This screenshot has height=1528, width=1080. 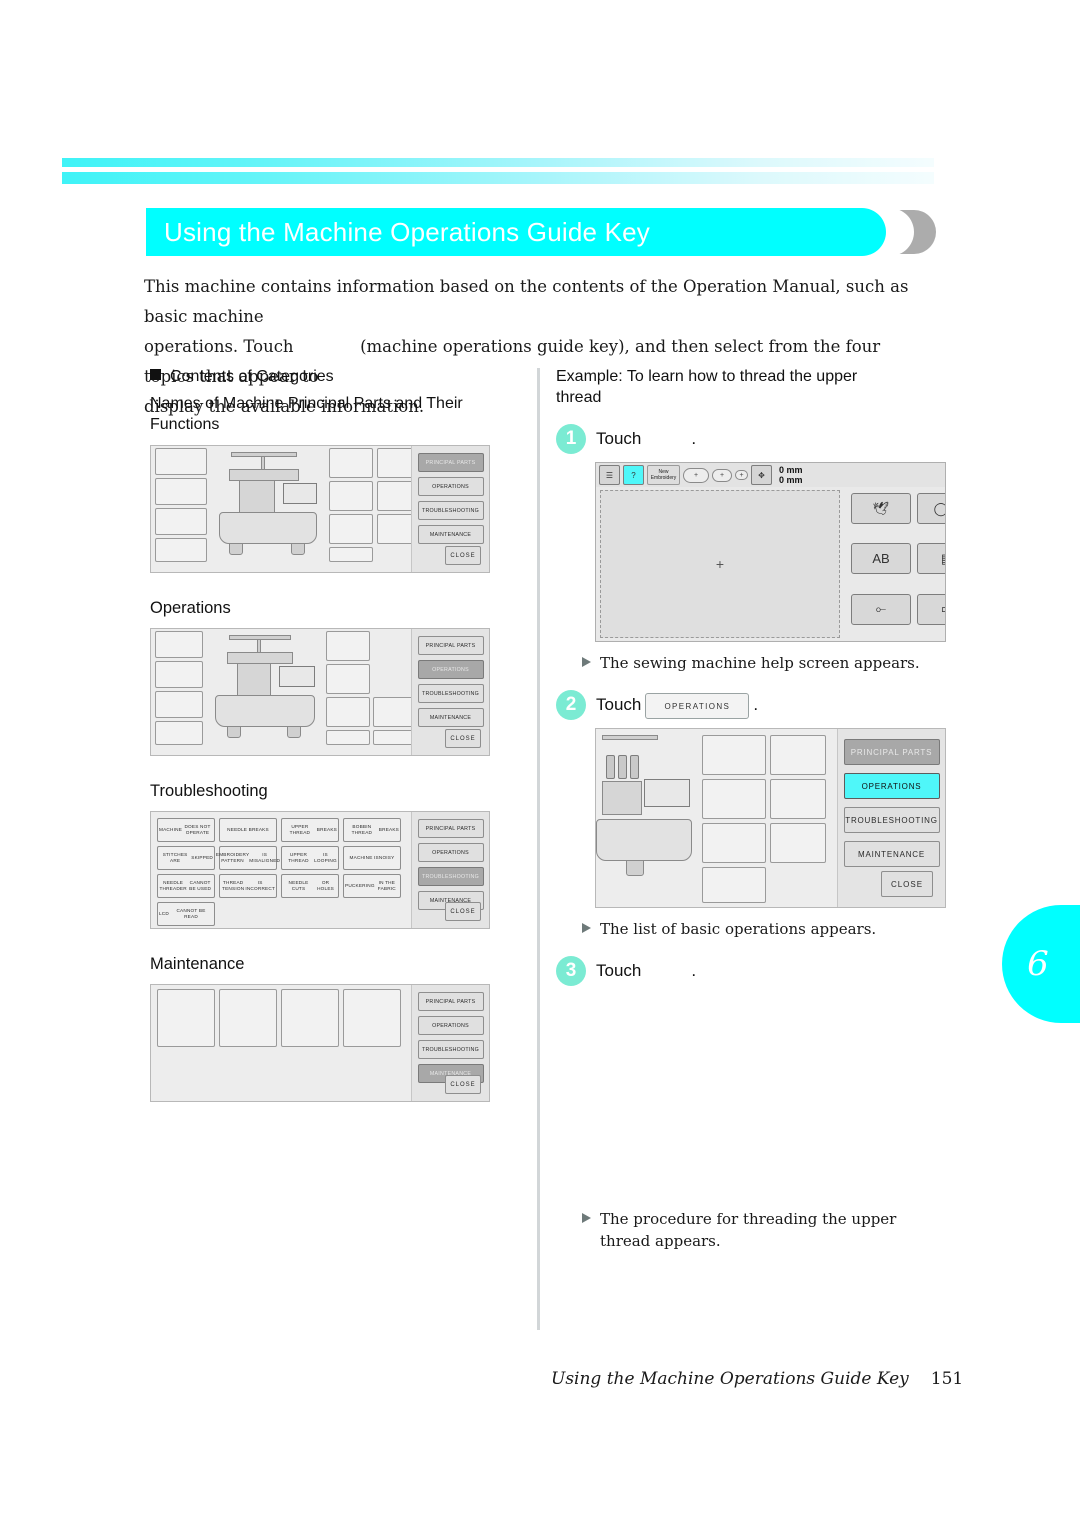 I want to click on mt-thumb-brush, so click(x=310, y=1018).